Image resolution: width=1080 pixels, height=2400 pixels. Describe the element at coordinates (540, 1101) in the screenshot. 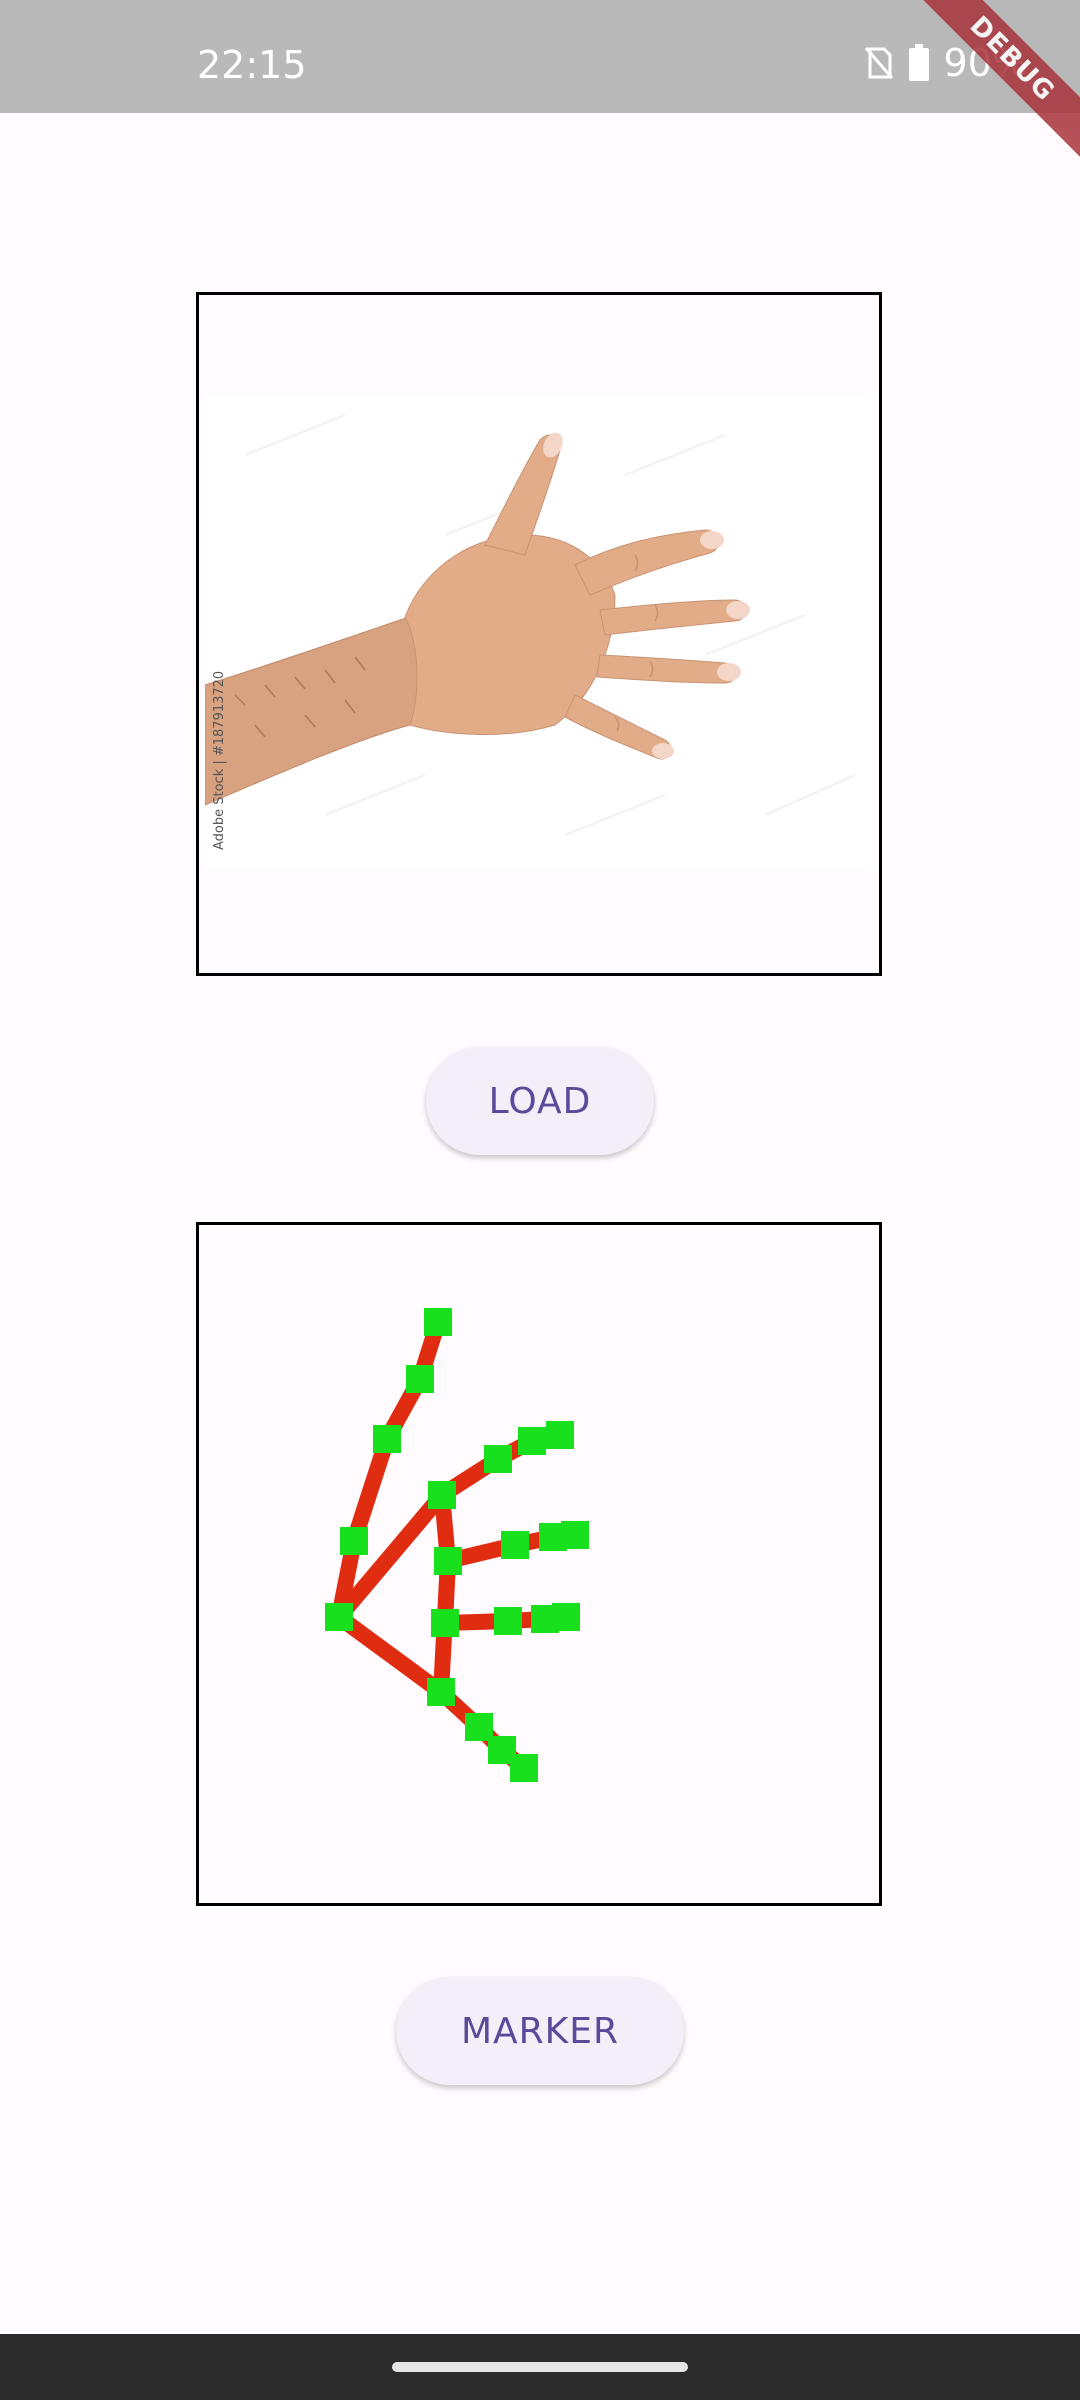

I see `load-button: LOAD` at that location.